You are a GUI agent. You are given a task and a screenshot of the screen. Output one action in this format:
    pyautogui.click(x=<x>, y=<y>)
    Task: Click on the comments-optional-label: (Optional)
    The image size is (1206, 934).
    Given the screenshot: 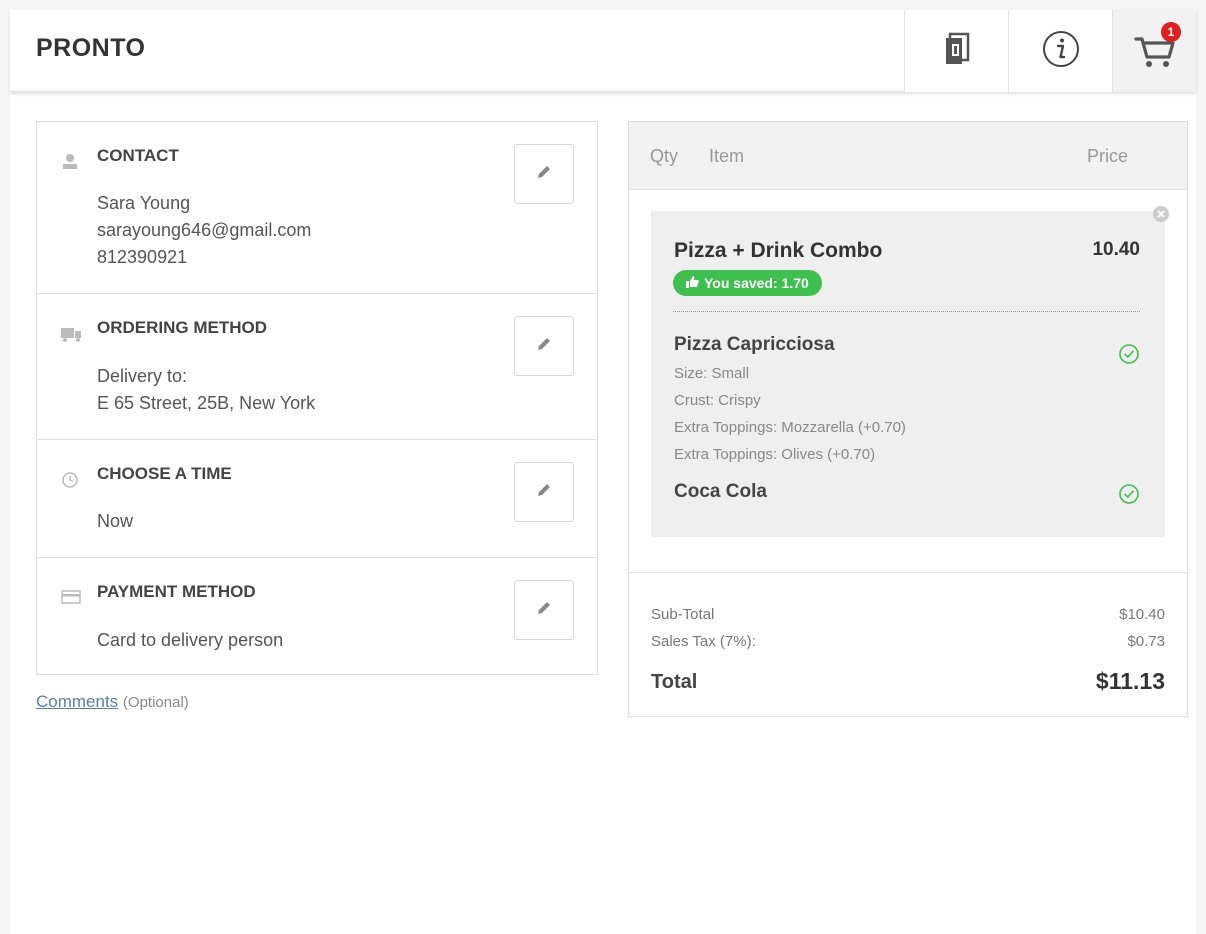 What is the action you would take?
    pyautogui.click(x=155, y=702)
    